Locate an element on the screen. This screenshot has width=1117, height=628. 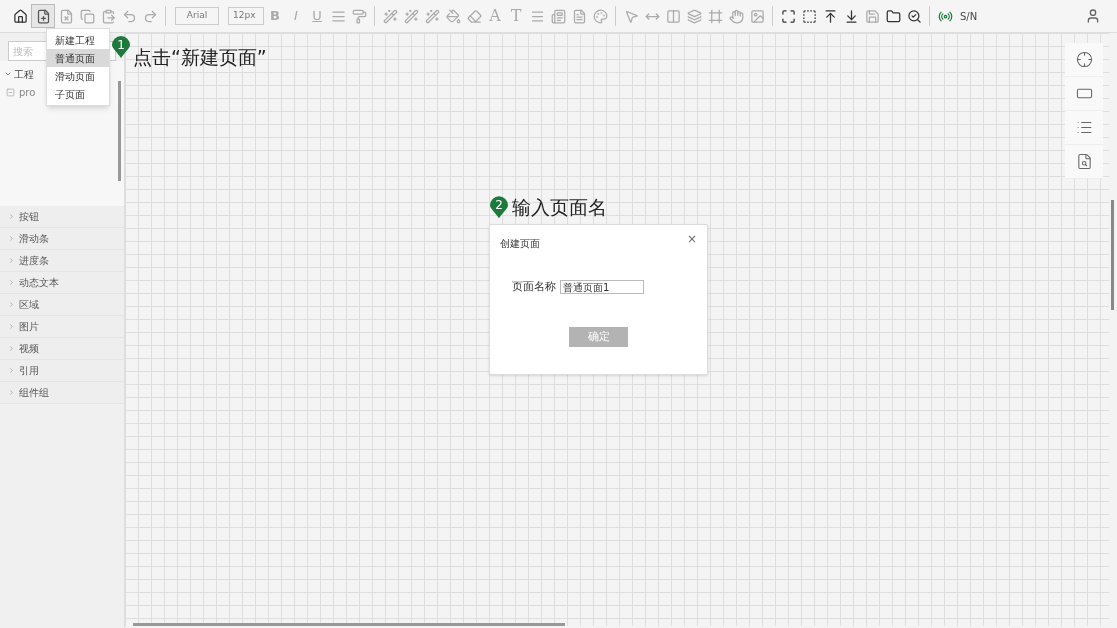
step-marker: 2 is located at coordinates (499, 207).